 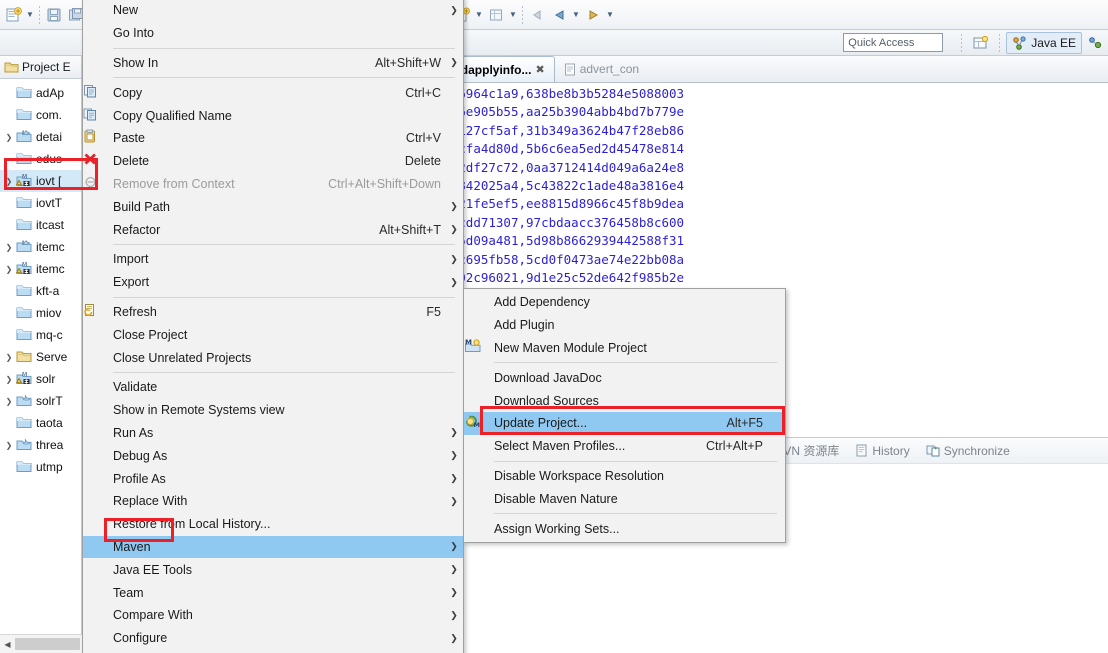 I want to click on menu-item: Copy Ctrl+C, so click(x=273, y=92).